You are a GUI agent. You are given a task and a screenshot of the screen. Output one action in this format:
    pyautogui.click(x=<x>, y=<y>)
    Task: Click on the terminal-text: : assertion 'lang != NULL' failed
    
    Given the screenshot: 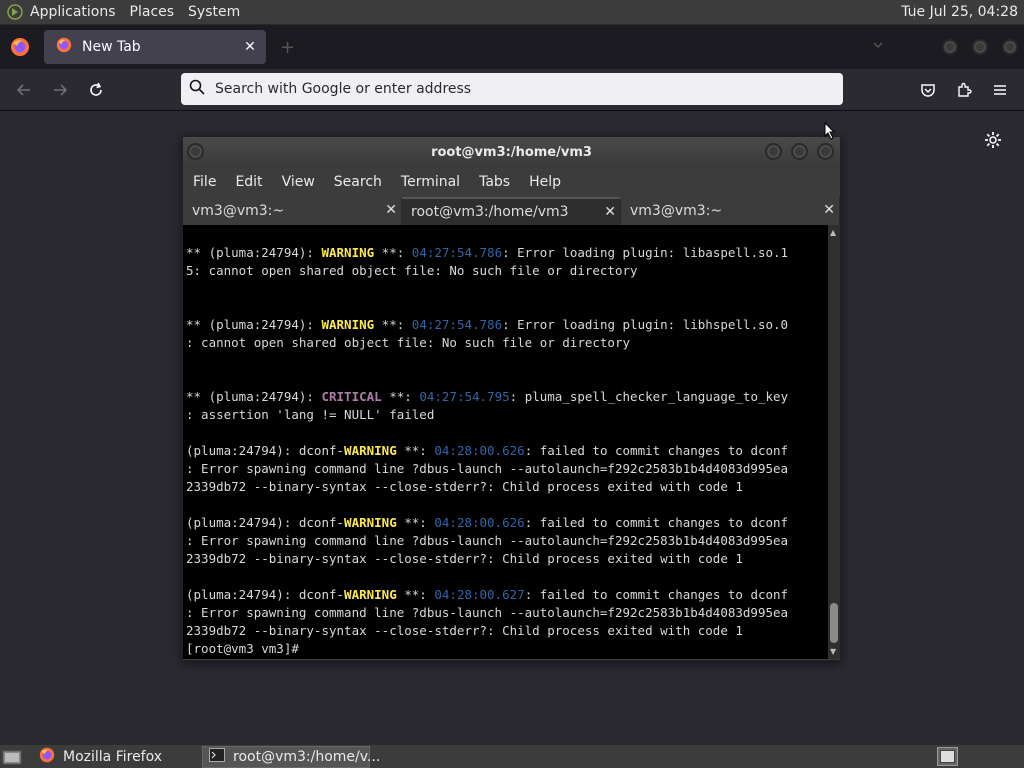 What is the action you would take?
    pyautogui.click(x=310, y=414)
    